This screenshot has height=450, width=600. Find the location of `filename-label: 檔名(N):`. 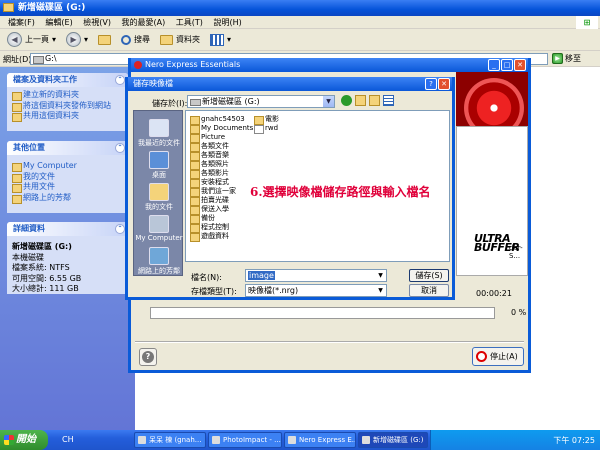

filename-label: 檔名(N): is located at coordinates (206, 277).